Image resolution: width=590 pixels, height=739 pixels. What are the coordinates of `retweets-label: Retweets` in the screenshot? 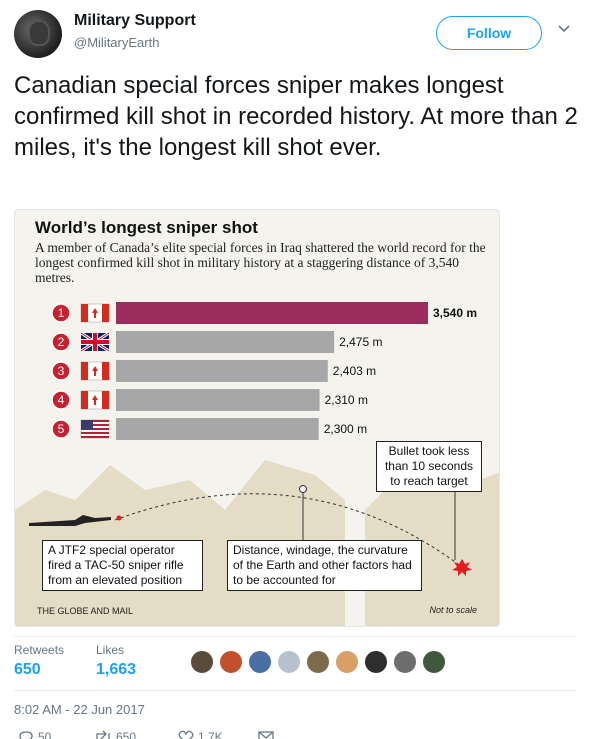 It's located at (39, 650).